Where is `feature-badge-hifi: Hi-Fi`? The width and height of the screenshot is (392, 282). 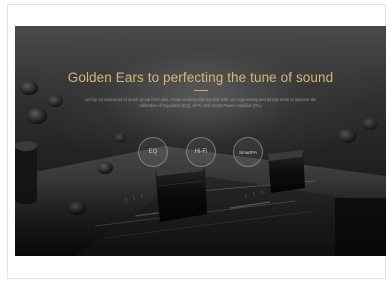
feature-badge-hifi: Hi-Fi is located at coordinates (201, 152).